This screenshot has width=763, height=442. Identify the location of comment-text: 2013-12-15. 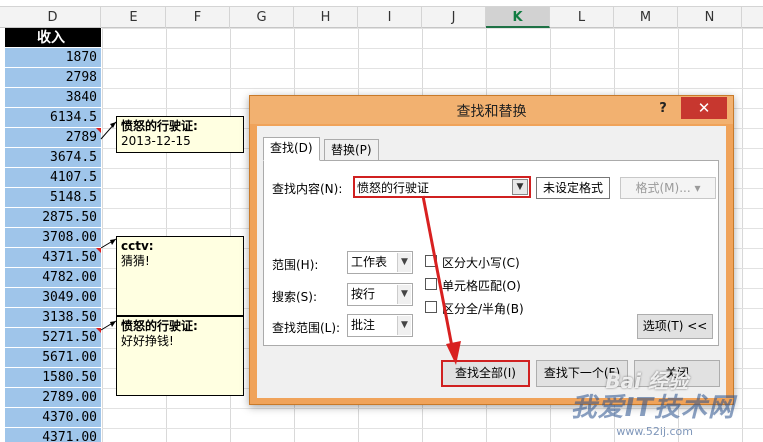
(156, 141).